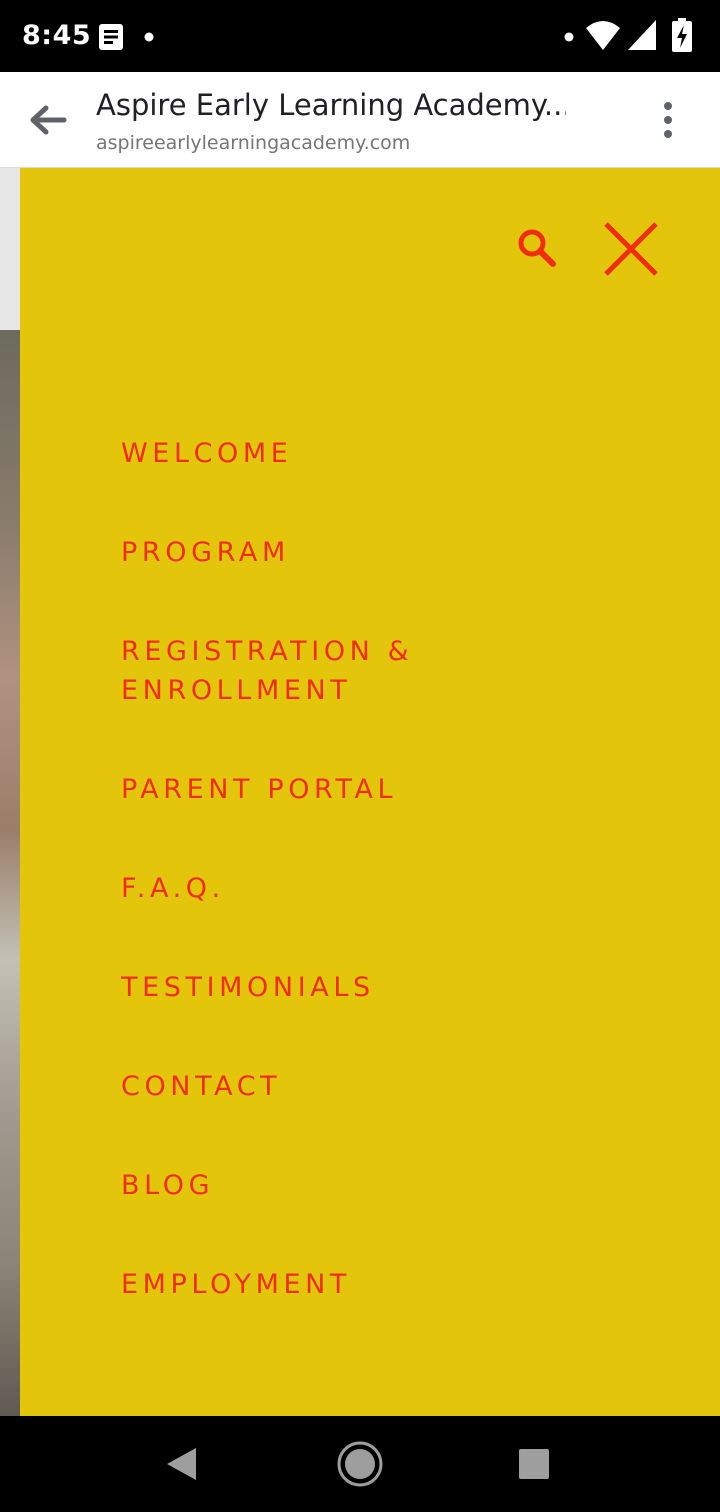  I want to click on nav-item-welcome: WELCOME, so click(267, 483).